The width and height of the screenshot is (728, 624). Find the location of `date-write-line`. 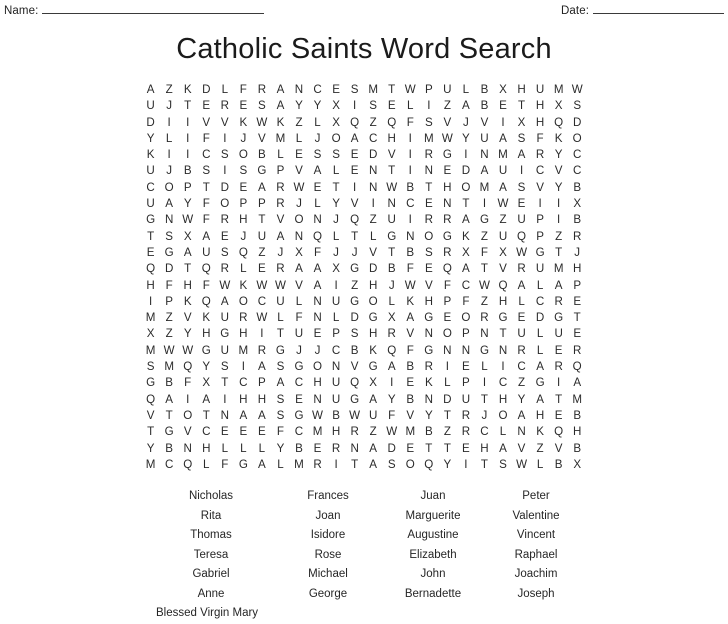

date-write-line is located at coordinates (658, 8).